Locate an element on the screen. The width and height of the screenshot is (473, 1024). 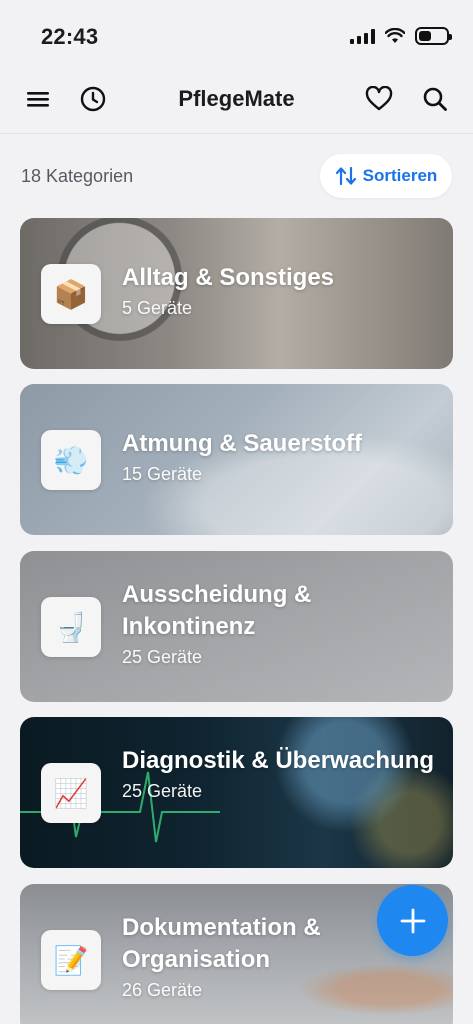
add-button is located at coordinates (412, 920).